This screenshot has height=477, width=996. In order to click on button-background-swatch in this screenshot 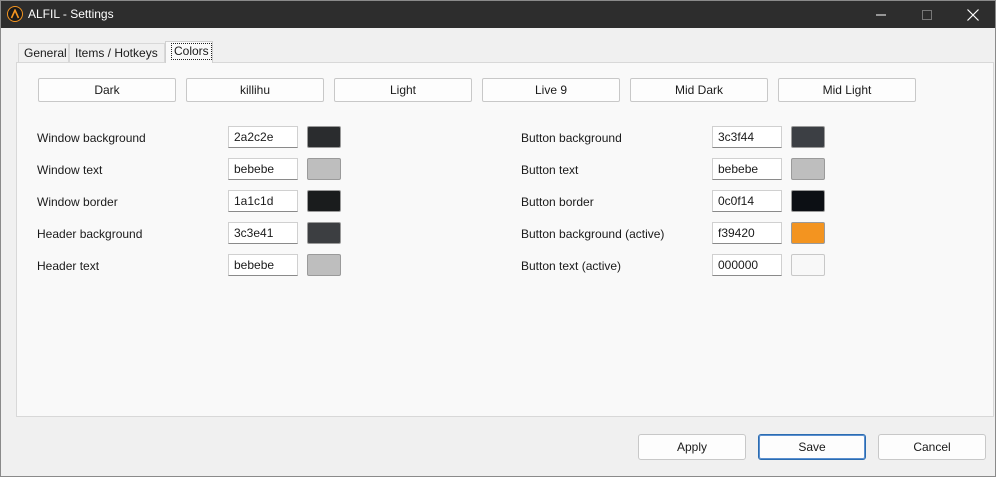, I will do `click(808, 137)`.